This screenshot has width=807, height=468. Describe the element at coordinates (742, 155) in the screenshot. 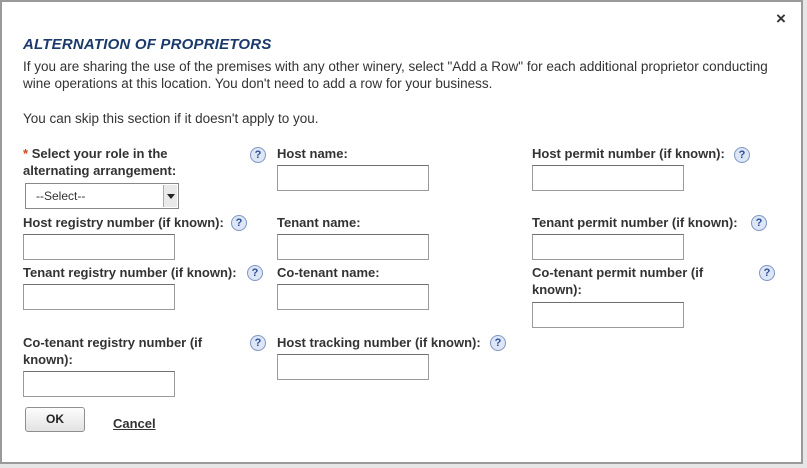

I see `host-permit-help-icon: ?` at that location.